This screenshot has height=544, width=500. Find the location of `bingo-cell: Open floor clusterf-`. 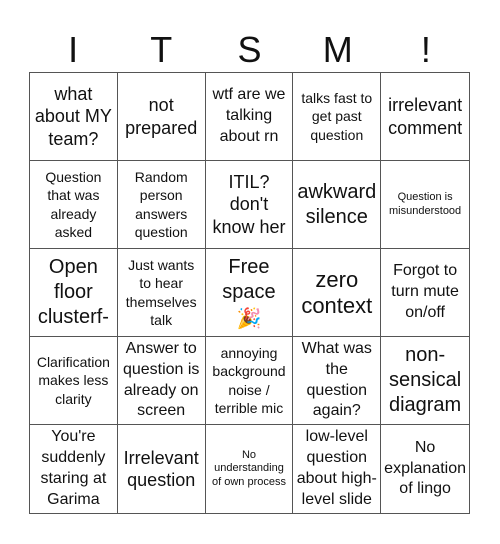

bingo-cell: Open floor clusterf- is located at coordinates (74, 293).